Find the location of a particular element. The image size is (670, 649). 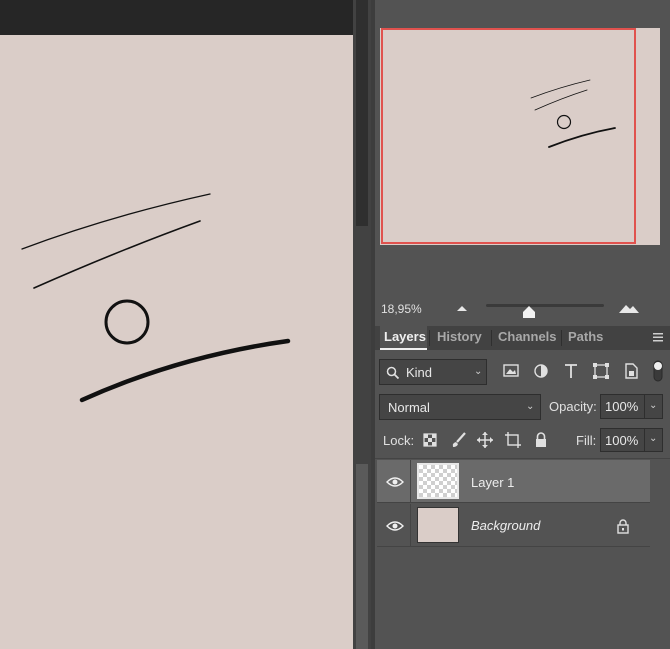

zoom-level: 18,95% is located at coordinates (401, 309).